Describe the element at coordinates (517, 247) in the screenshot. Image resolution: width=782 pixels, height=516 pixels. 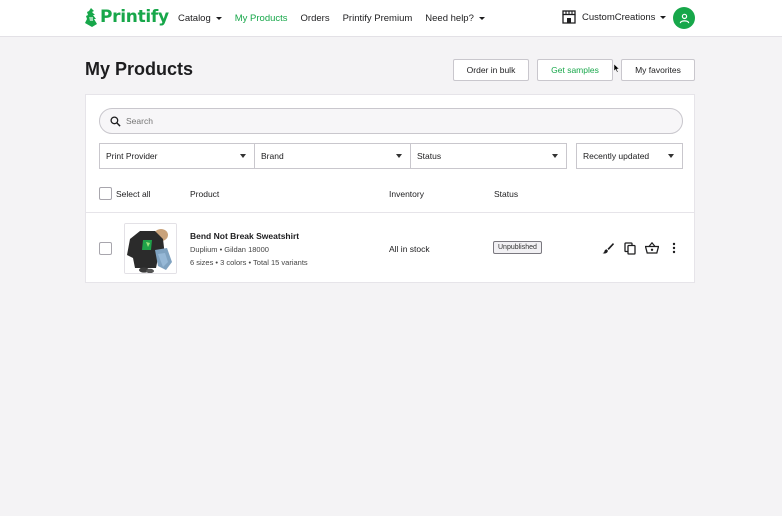
I see `status-badge: Unpublished` at that location.